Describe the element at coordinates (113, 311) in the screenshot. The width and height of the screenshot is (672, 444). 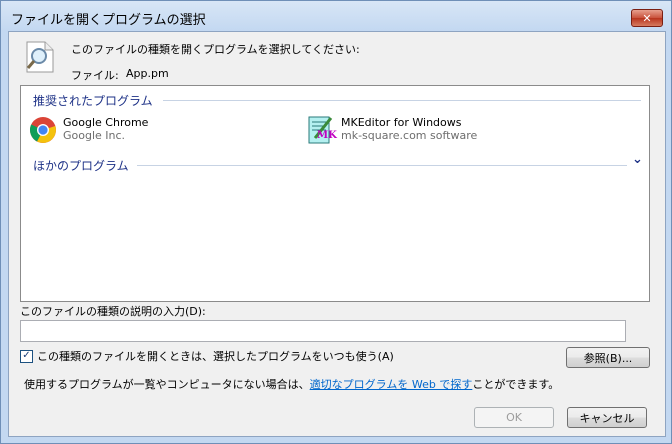
I see `description-label: このファイルの種類の説明の入力(D):` at that location.